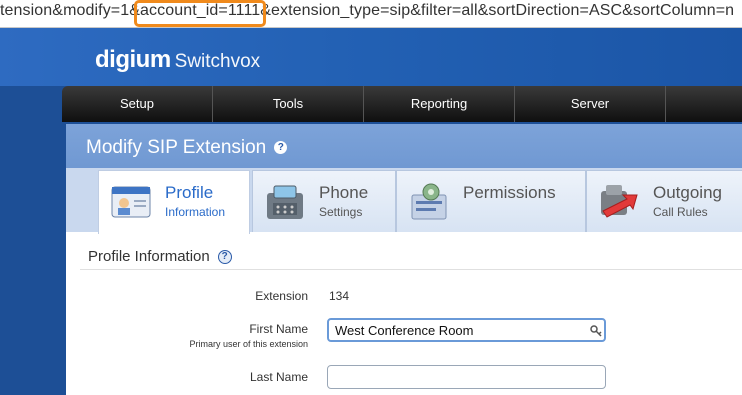 The image size is (742, 395). Describe the element at coordinates (248, 344) in the screenshot. I see `first-name-sublabel: Primary user of this extension` at that location.